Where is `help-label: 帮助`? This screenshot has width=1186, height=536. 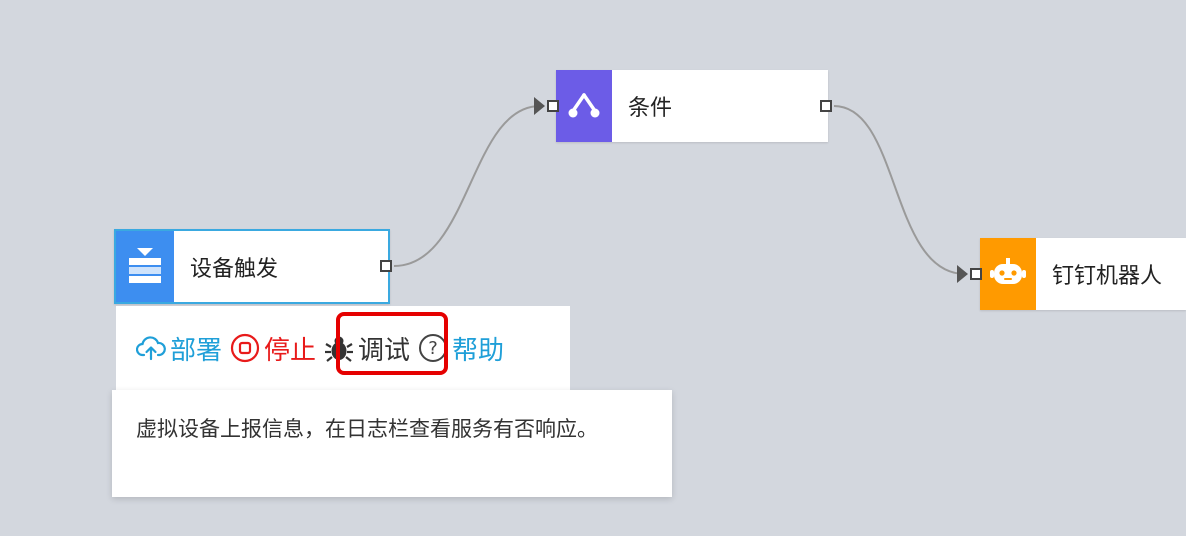
help-label: 帮助 is located at coordinates (478, 350).